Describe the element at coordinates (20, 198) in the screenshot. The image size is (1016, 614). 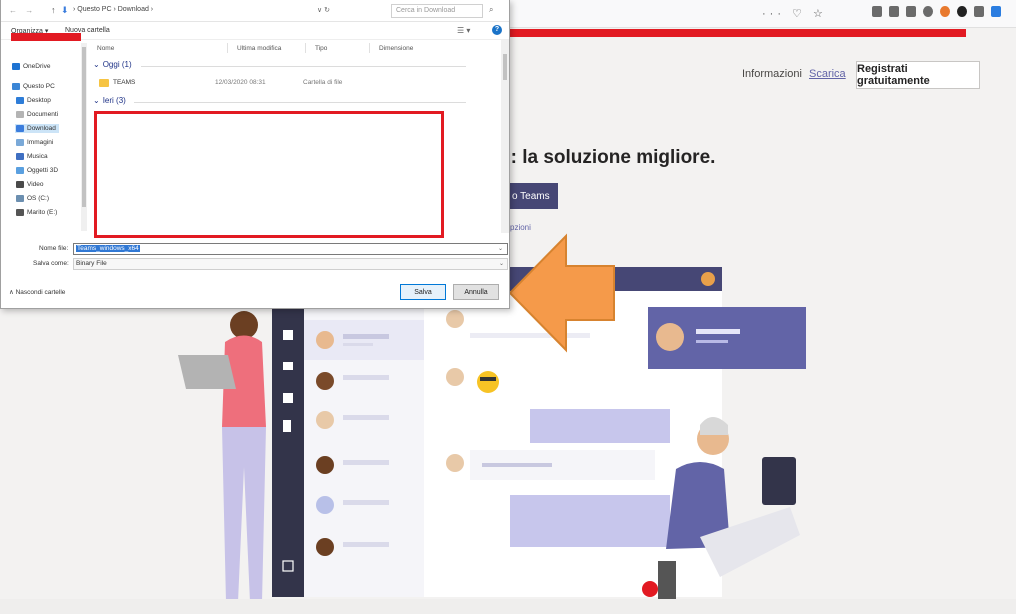
I see `drive-icon` at that location.